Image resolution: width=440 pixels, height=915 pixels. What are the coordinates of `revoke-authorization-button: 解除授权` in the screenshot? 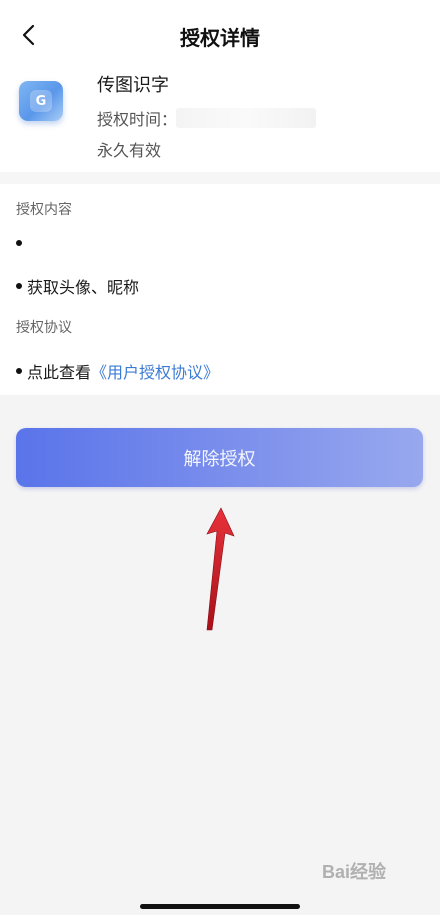 It's located at (219, 457).